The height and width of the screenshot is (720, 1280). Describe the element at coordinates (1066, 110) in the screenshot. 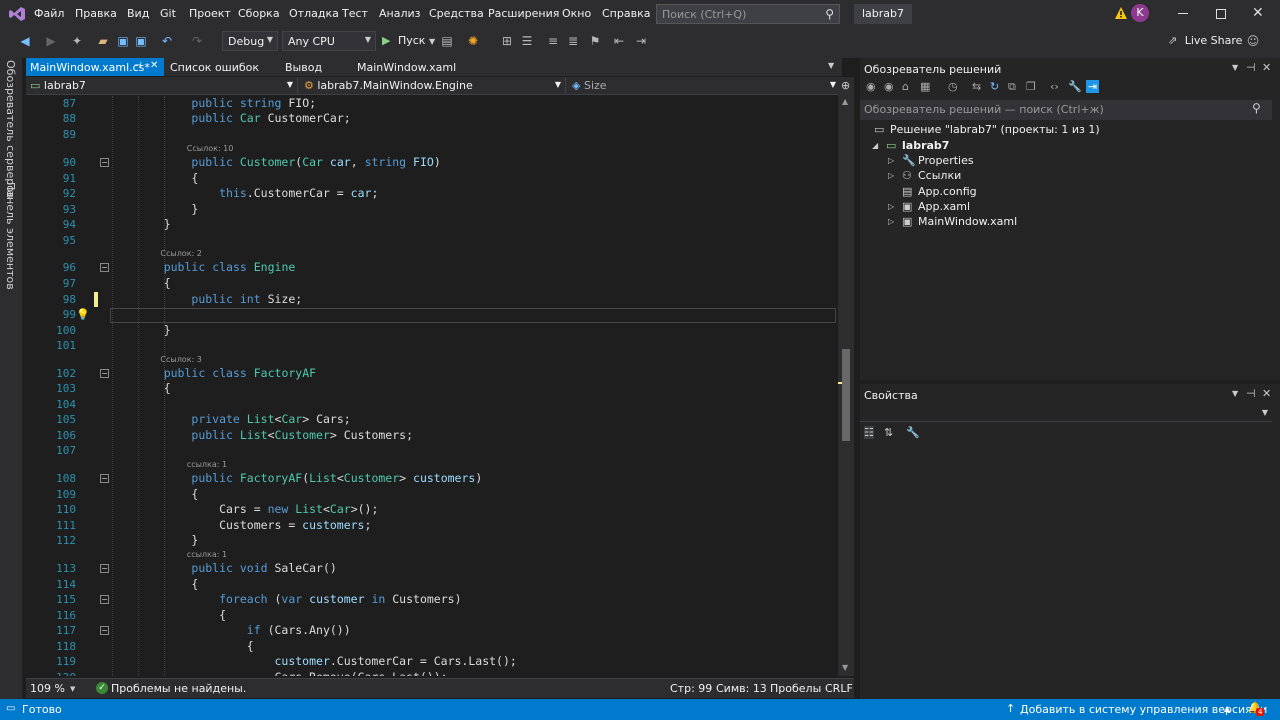

I see `solution-search-box: Обозреватель решений — поиск (Ctrl+ж) ⚲` at that location.